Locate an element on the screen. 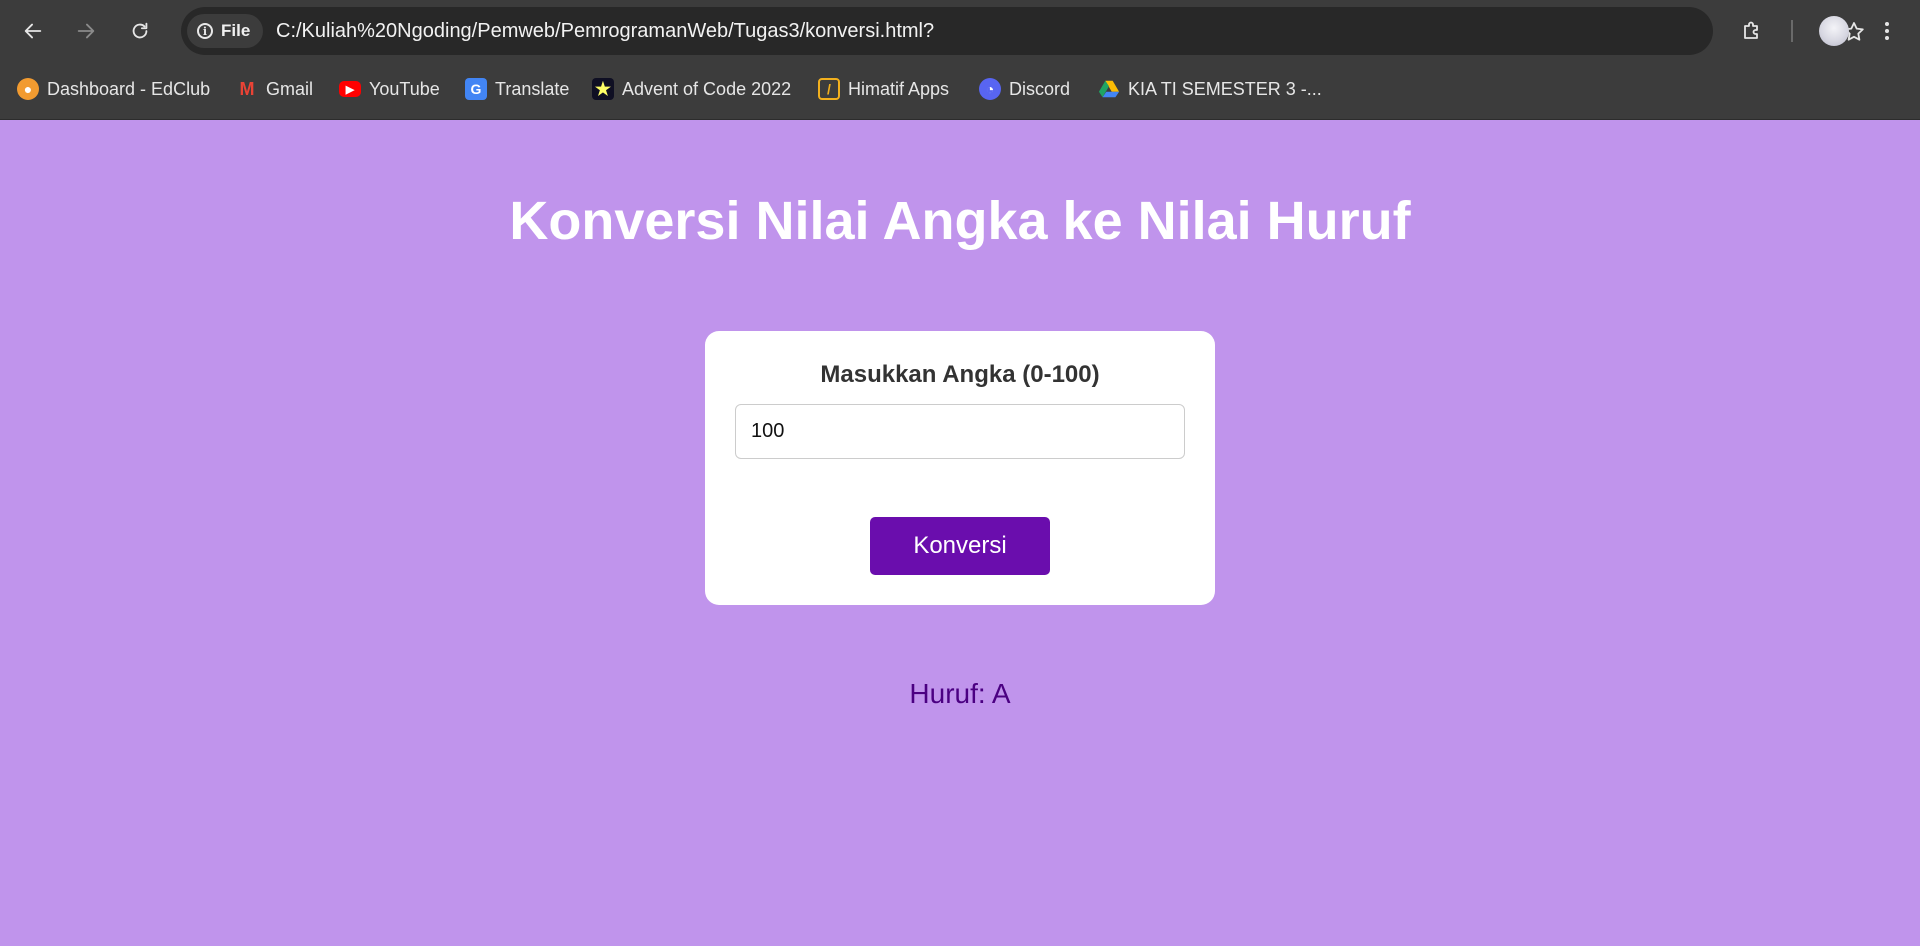 The image size is (1920, 946). bookmark-label: Discord is located at coordinates (1040, 88).